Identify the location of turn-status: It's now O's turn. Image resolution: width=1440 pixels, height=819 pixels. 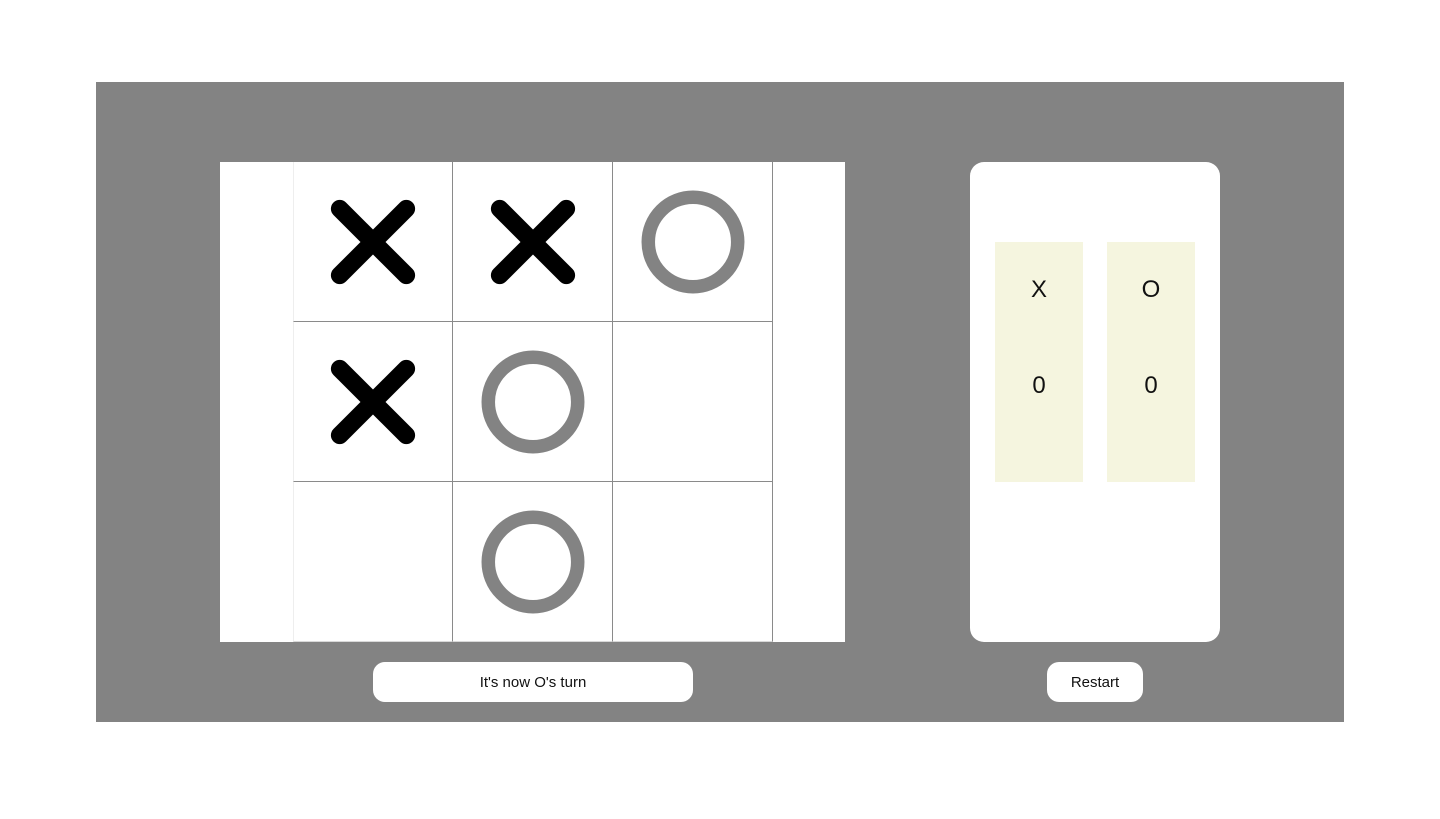
(533, 682).